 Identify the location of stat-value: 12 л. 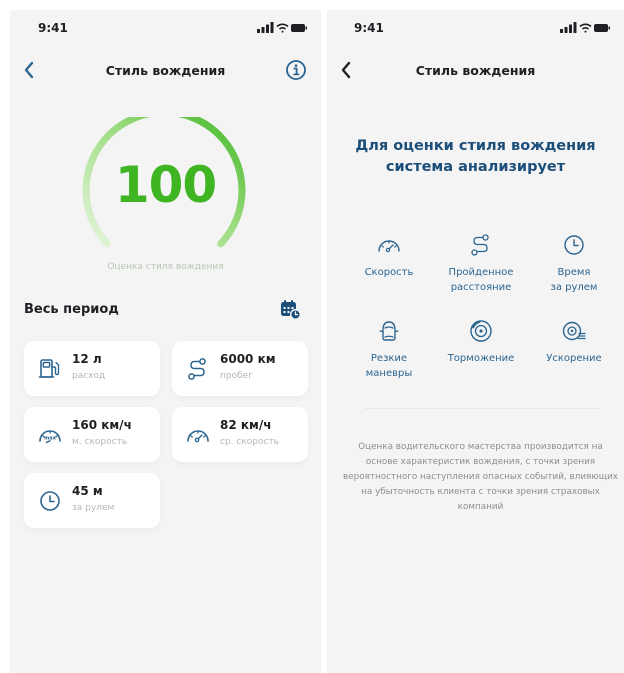
(87, 359).